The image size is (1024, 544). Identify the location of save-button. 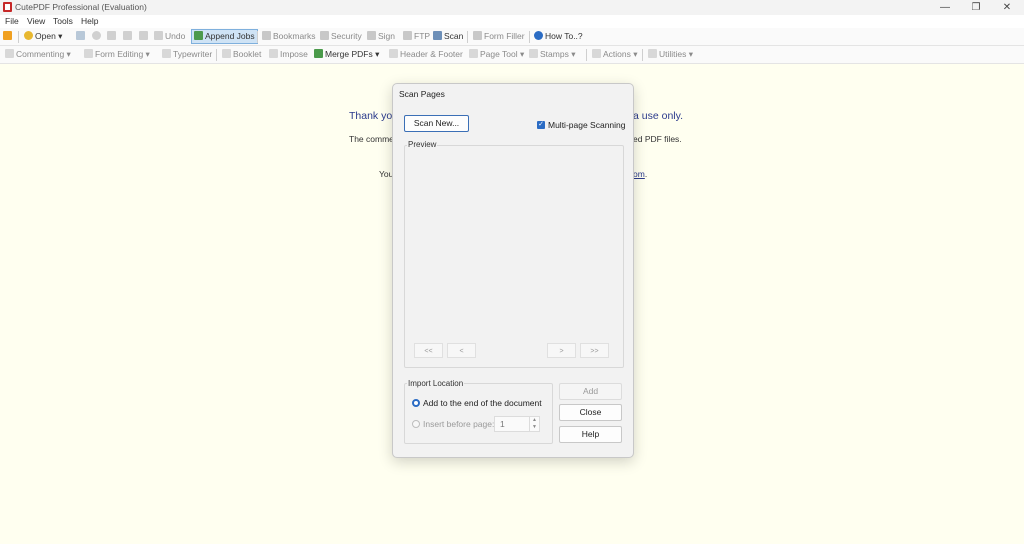
(81, 36).